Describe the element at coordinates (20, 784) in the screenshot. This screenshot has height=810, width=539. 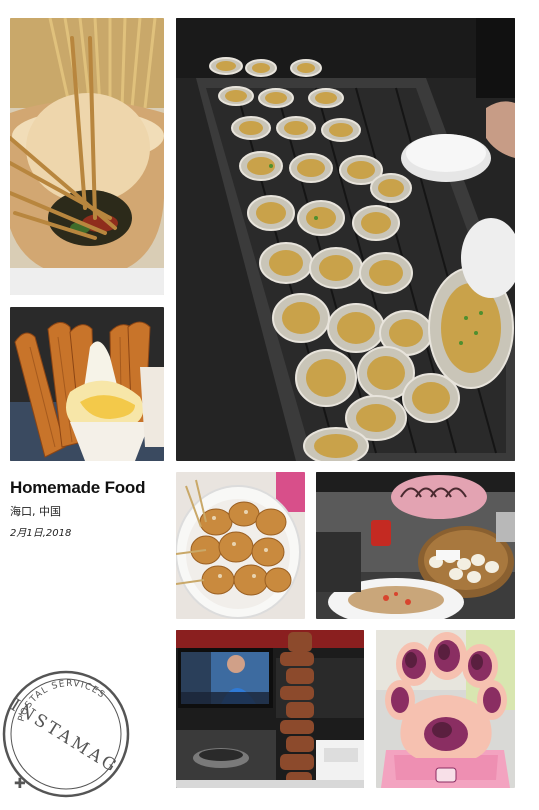
I see `stamp-cross-icon: ✚` at that location.